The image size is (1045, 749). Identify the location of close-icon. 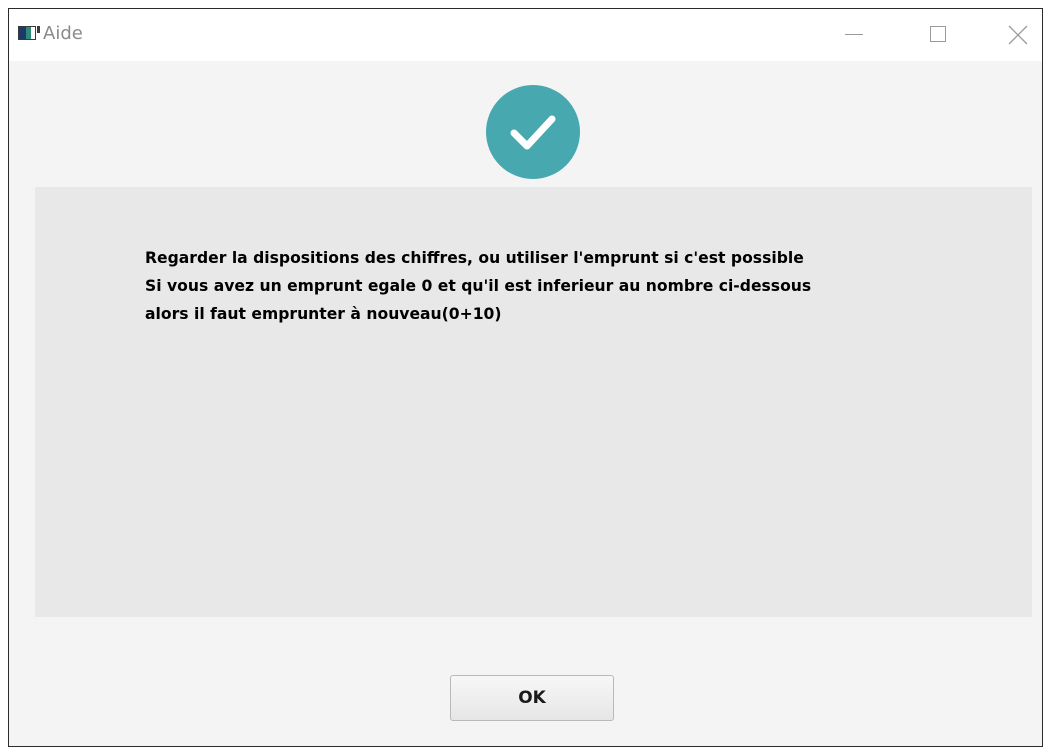
(1018, 35).